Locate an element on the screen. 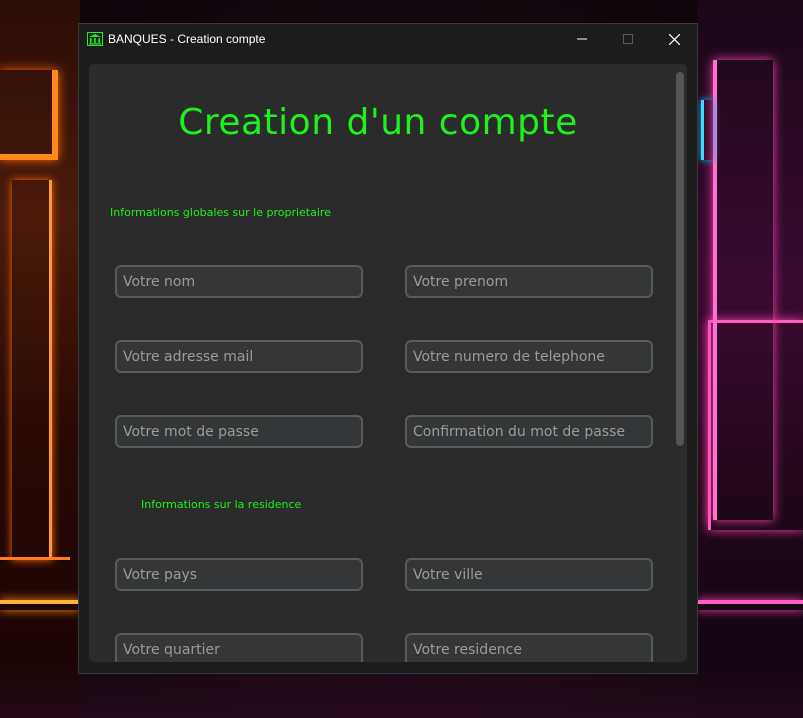 The image size is (803, 718). nom-input is located at coordinates (239, 281).